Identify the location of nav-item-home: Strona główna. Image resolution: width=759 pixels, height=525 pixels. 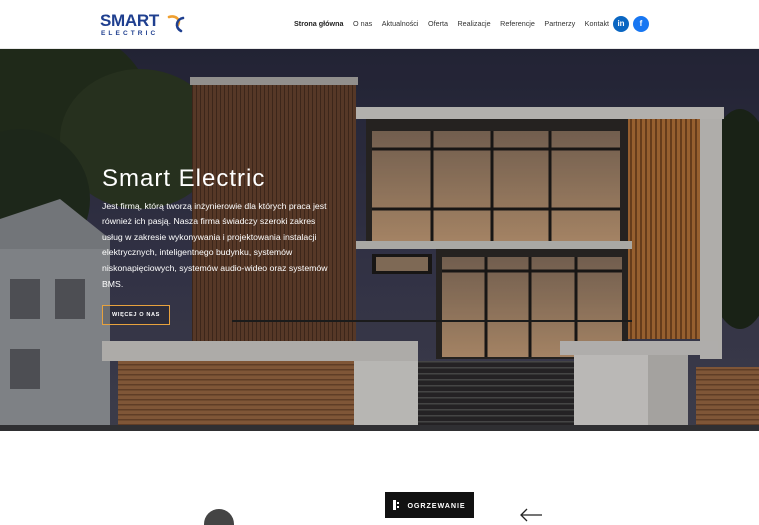
(319, 25).